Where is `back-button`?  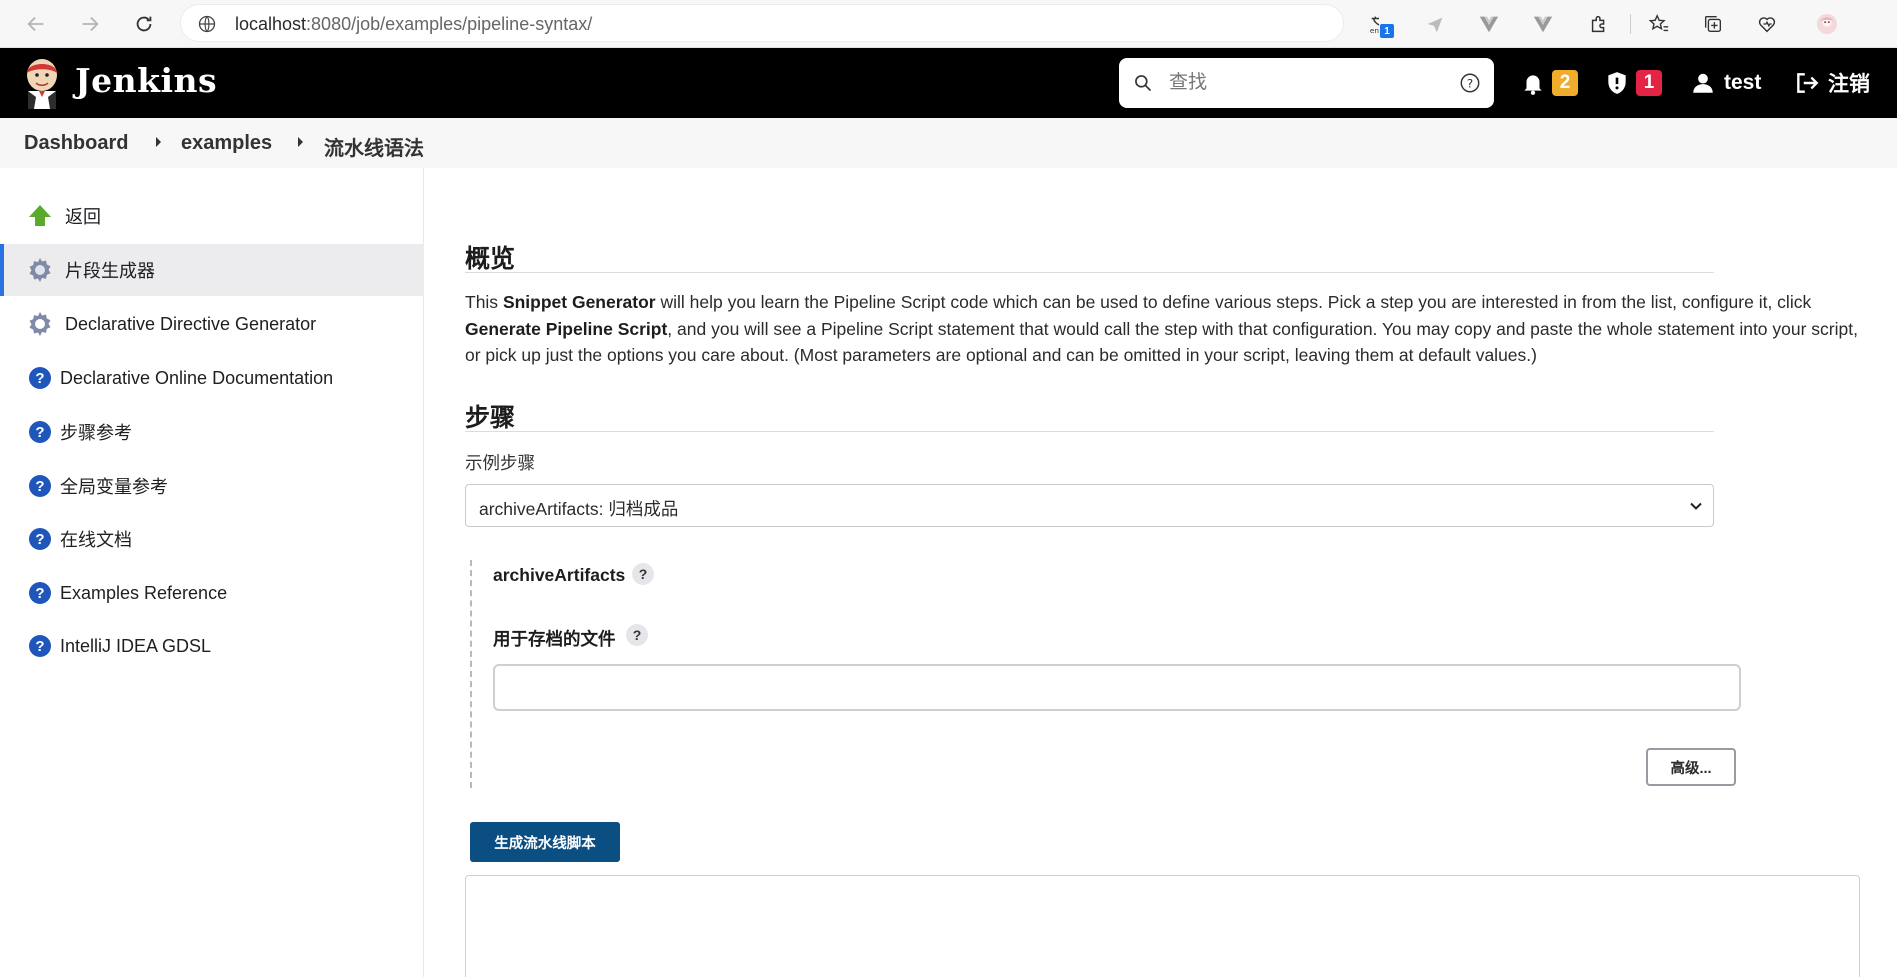 back-button is located at coordinates (36, 24).